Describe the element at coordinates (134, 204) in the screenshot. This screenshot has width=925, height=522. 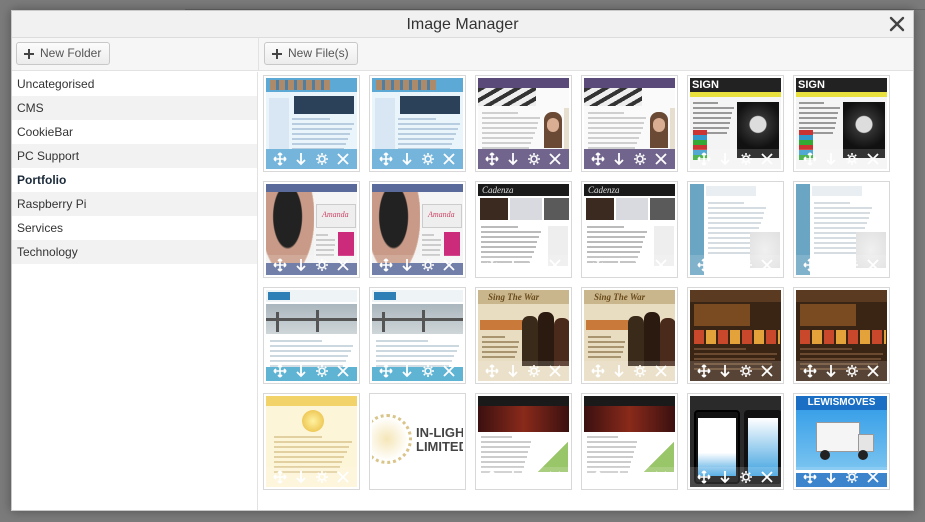
I see `folder-item: Raspberry Pi` at that location.